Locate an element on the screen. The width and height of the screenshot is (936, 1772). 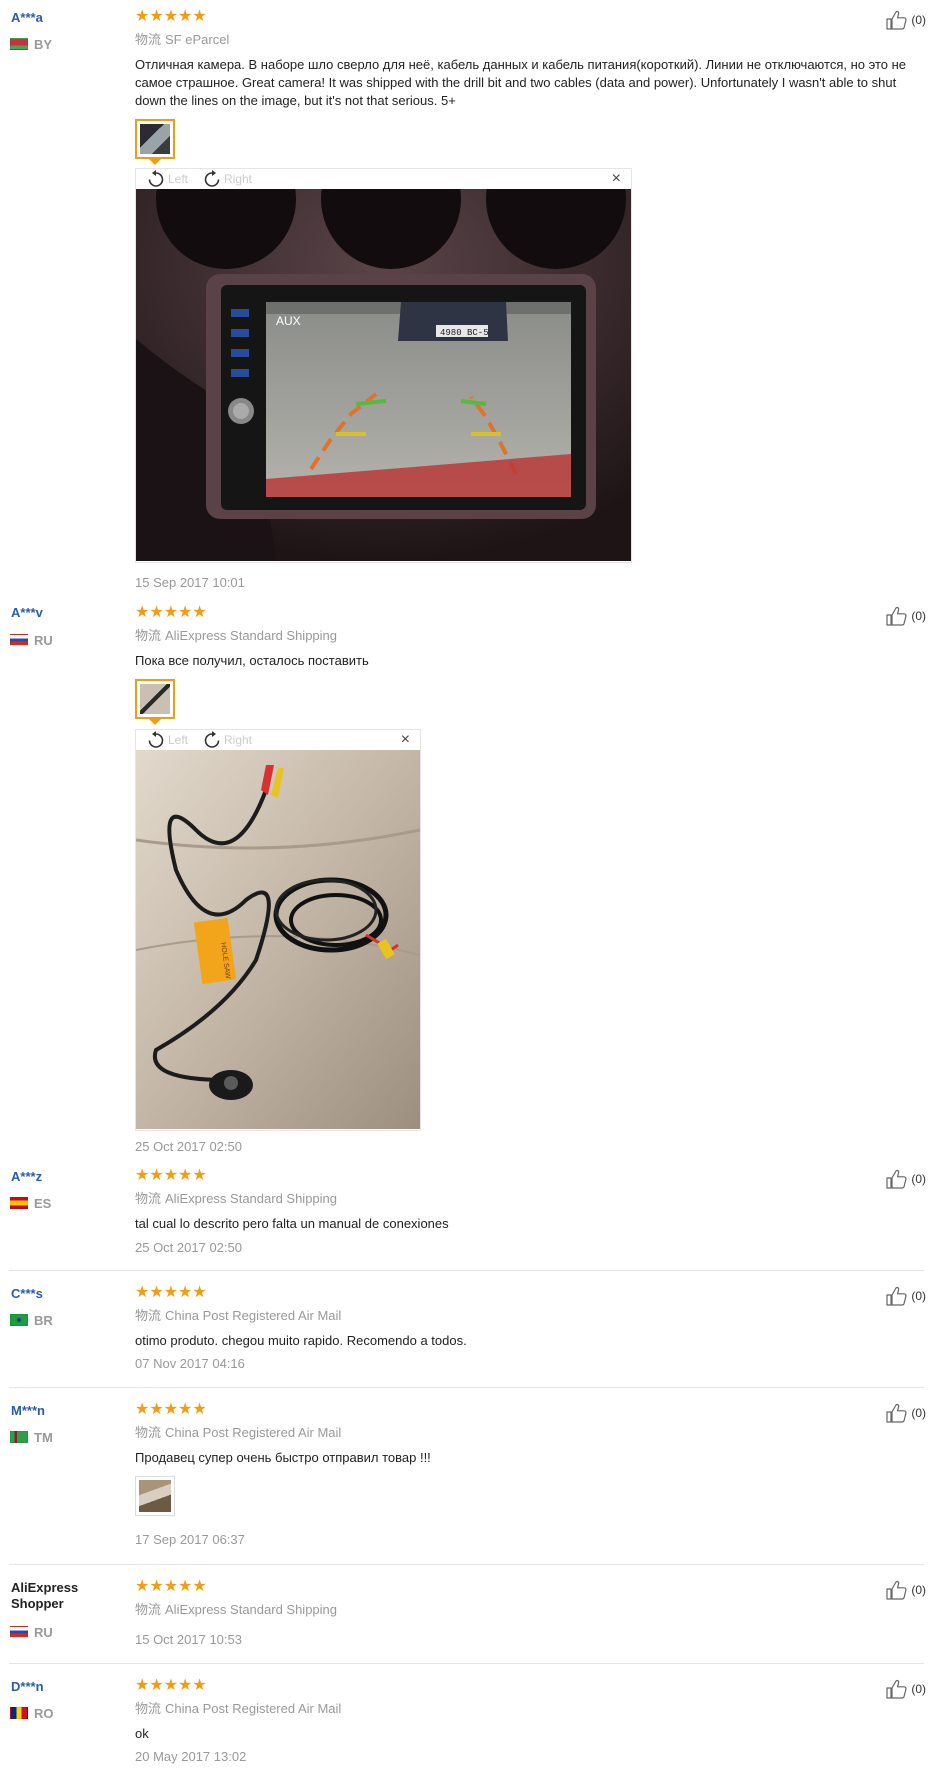
reviewer-name: A***z is located at coordinates (61, 1177).